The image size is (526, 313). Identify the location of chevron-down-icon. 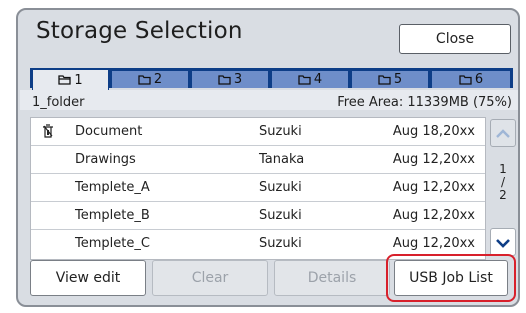
(503, 242).